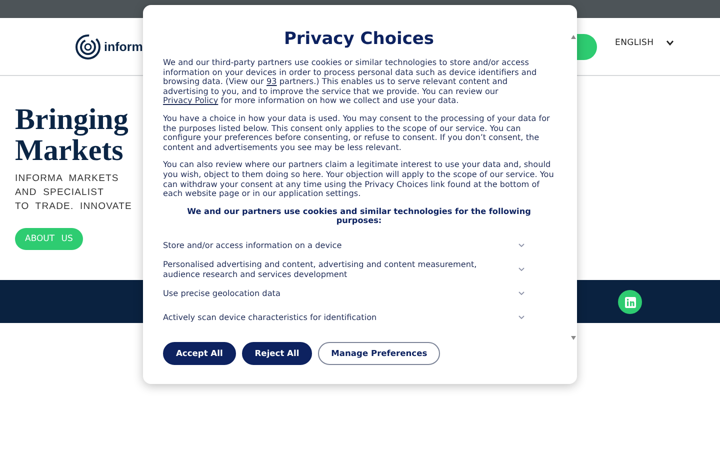 The image size is (720, 450). What do you see at coordinates (670, 43) in the screenshot?
I see `chevron-icon` at bounding box center [670, 43].